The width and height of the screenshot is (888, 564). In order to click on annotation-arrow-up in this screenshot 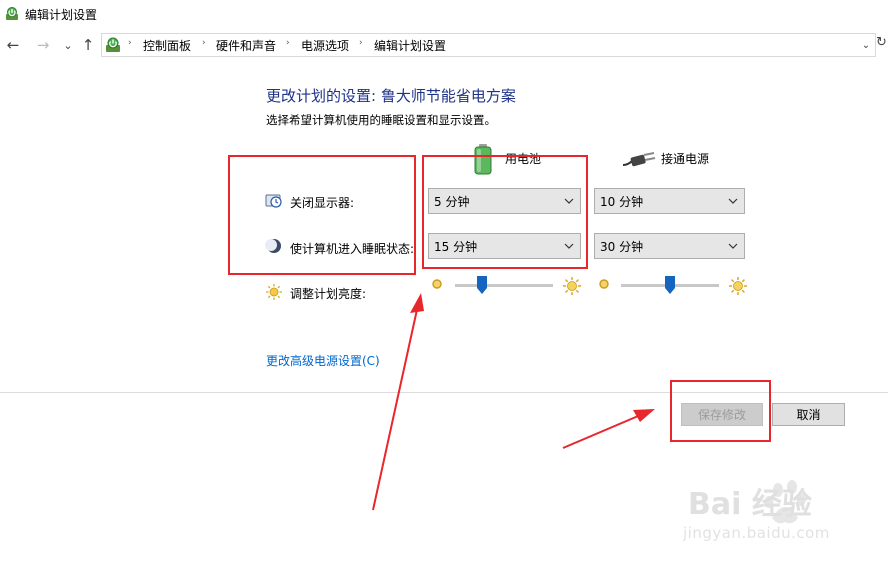, I will do `click(398, 402)`.